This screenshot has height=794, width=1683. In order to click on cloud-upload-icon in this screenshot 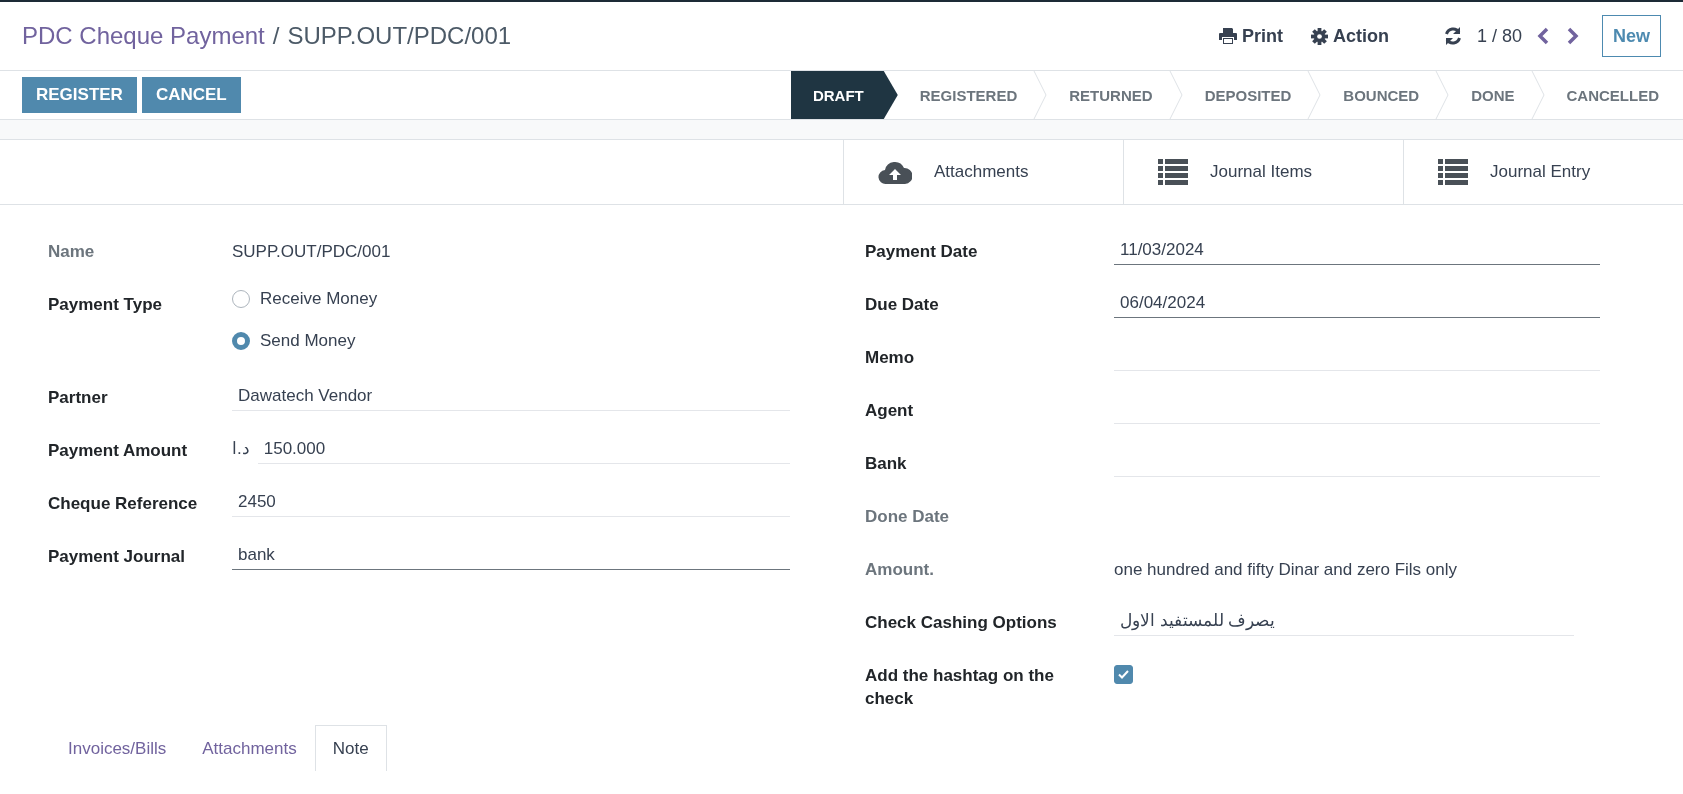, I will do `click(895, 172)`.